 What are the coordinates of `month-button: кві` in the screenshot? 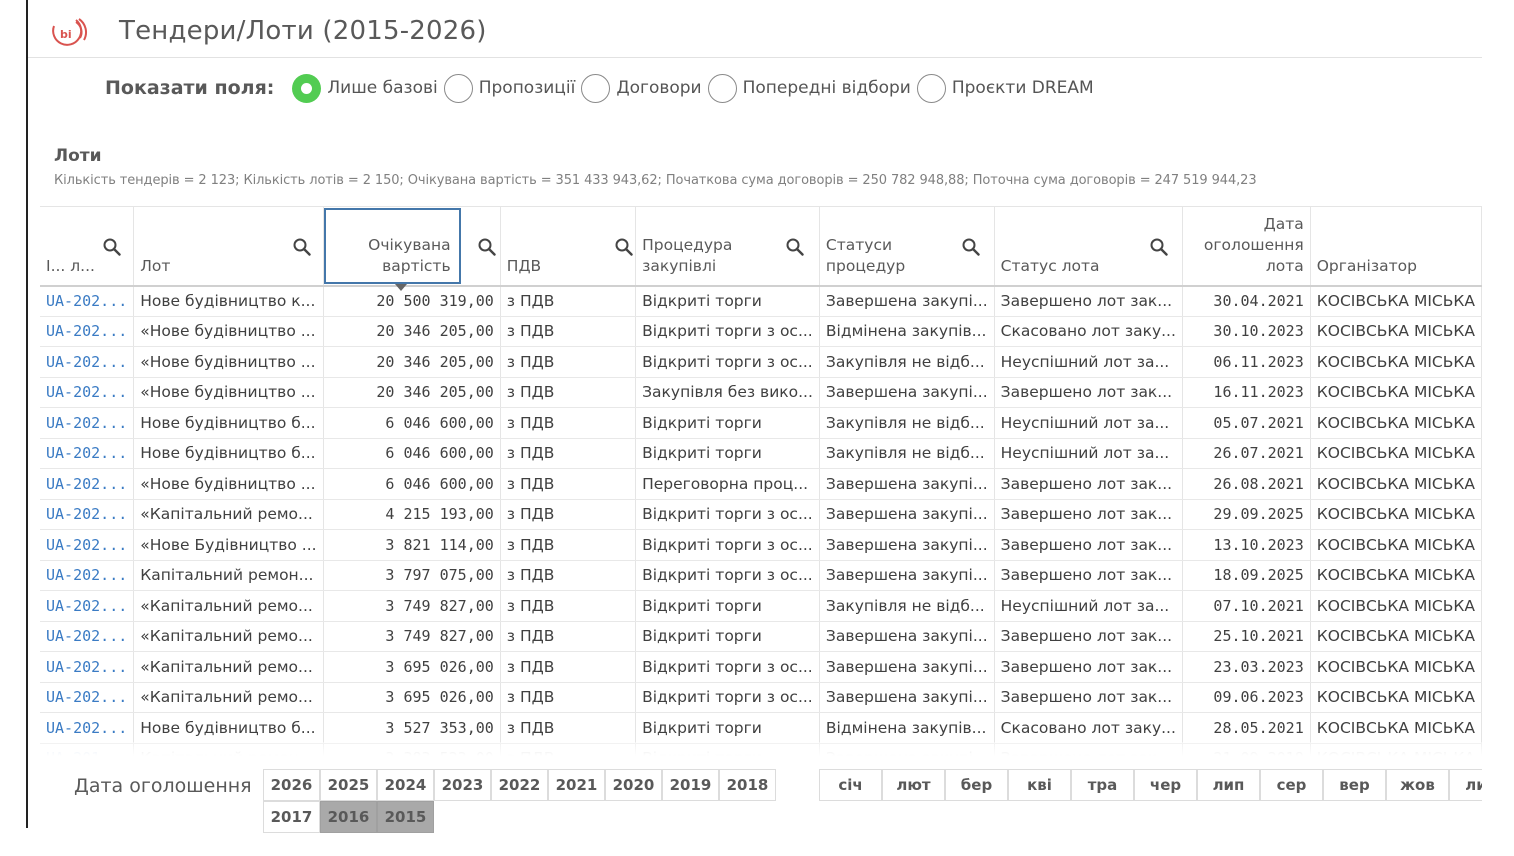 It's located at (1039, 785).